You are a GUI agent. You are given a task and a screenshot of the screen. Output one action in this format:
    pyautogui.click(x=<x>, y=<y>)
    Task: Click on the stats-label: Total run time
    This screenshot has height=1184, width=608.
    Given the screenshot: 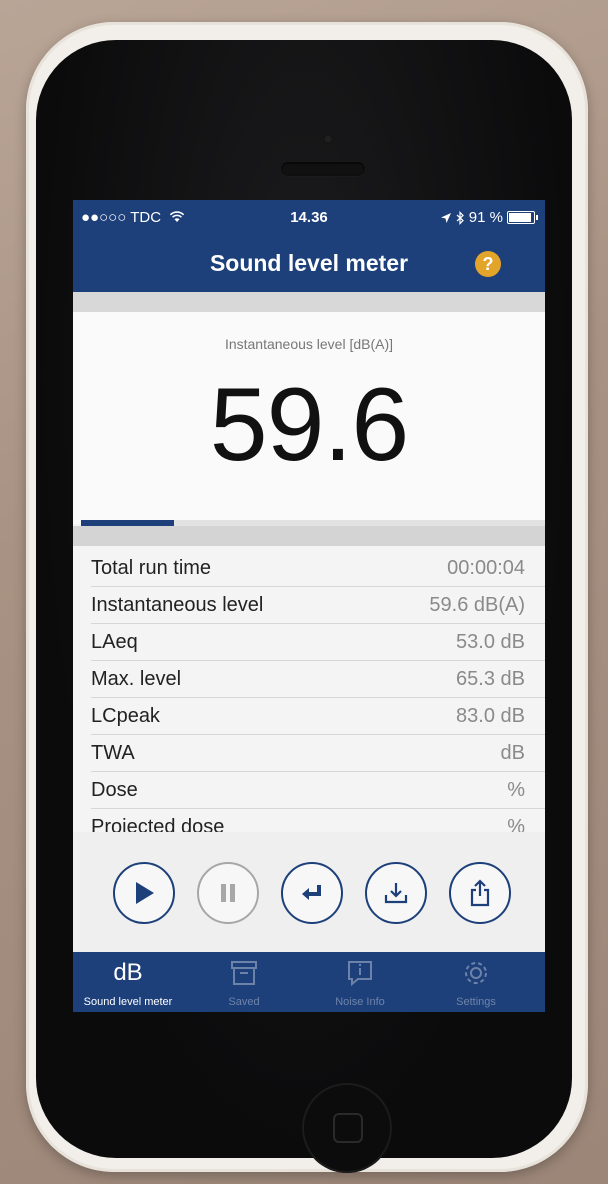 What is the action you would take?
    pyautogui.click(x=151, y=567)
    